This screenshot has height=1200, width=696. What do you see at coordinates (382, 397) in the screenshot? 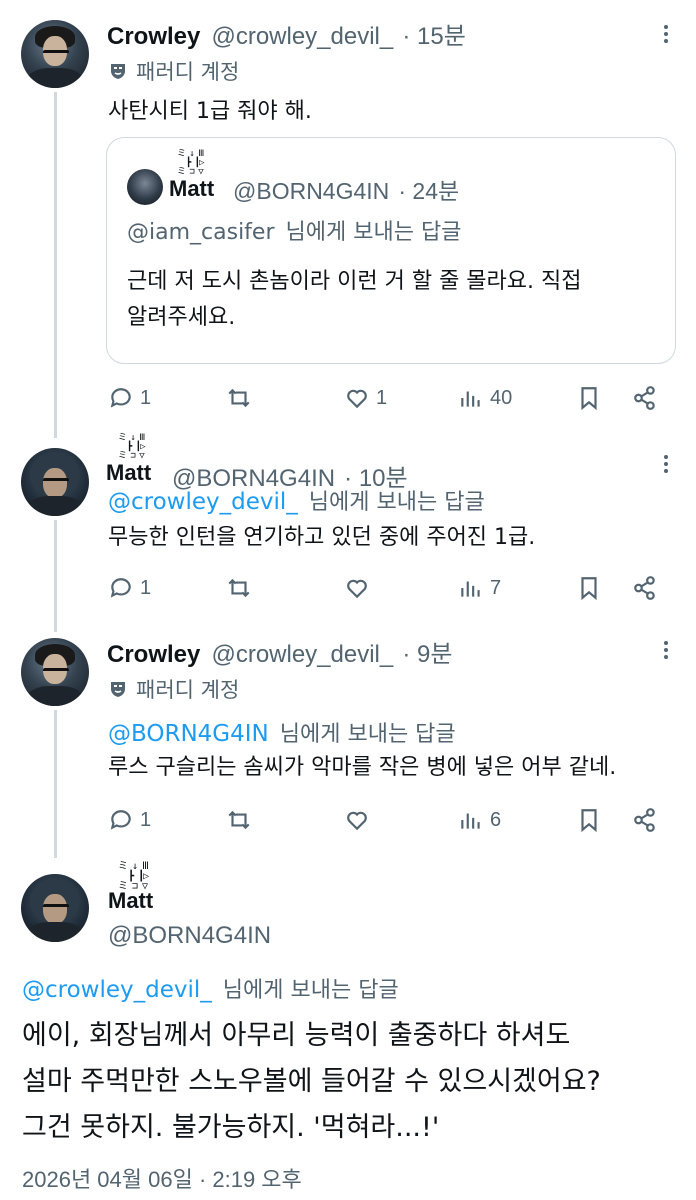
I see `like-count: 1` at bounding box center [382, 397].